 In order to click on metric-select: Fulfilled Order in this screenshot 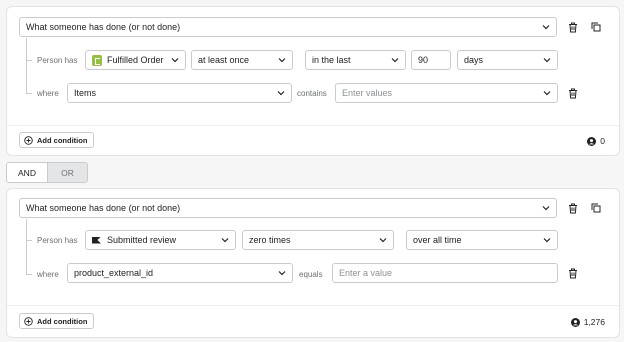, I will do `click(135, 60)`.